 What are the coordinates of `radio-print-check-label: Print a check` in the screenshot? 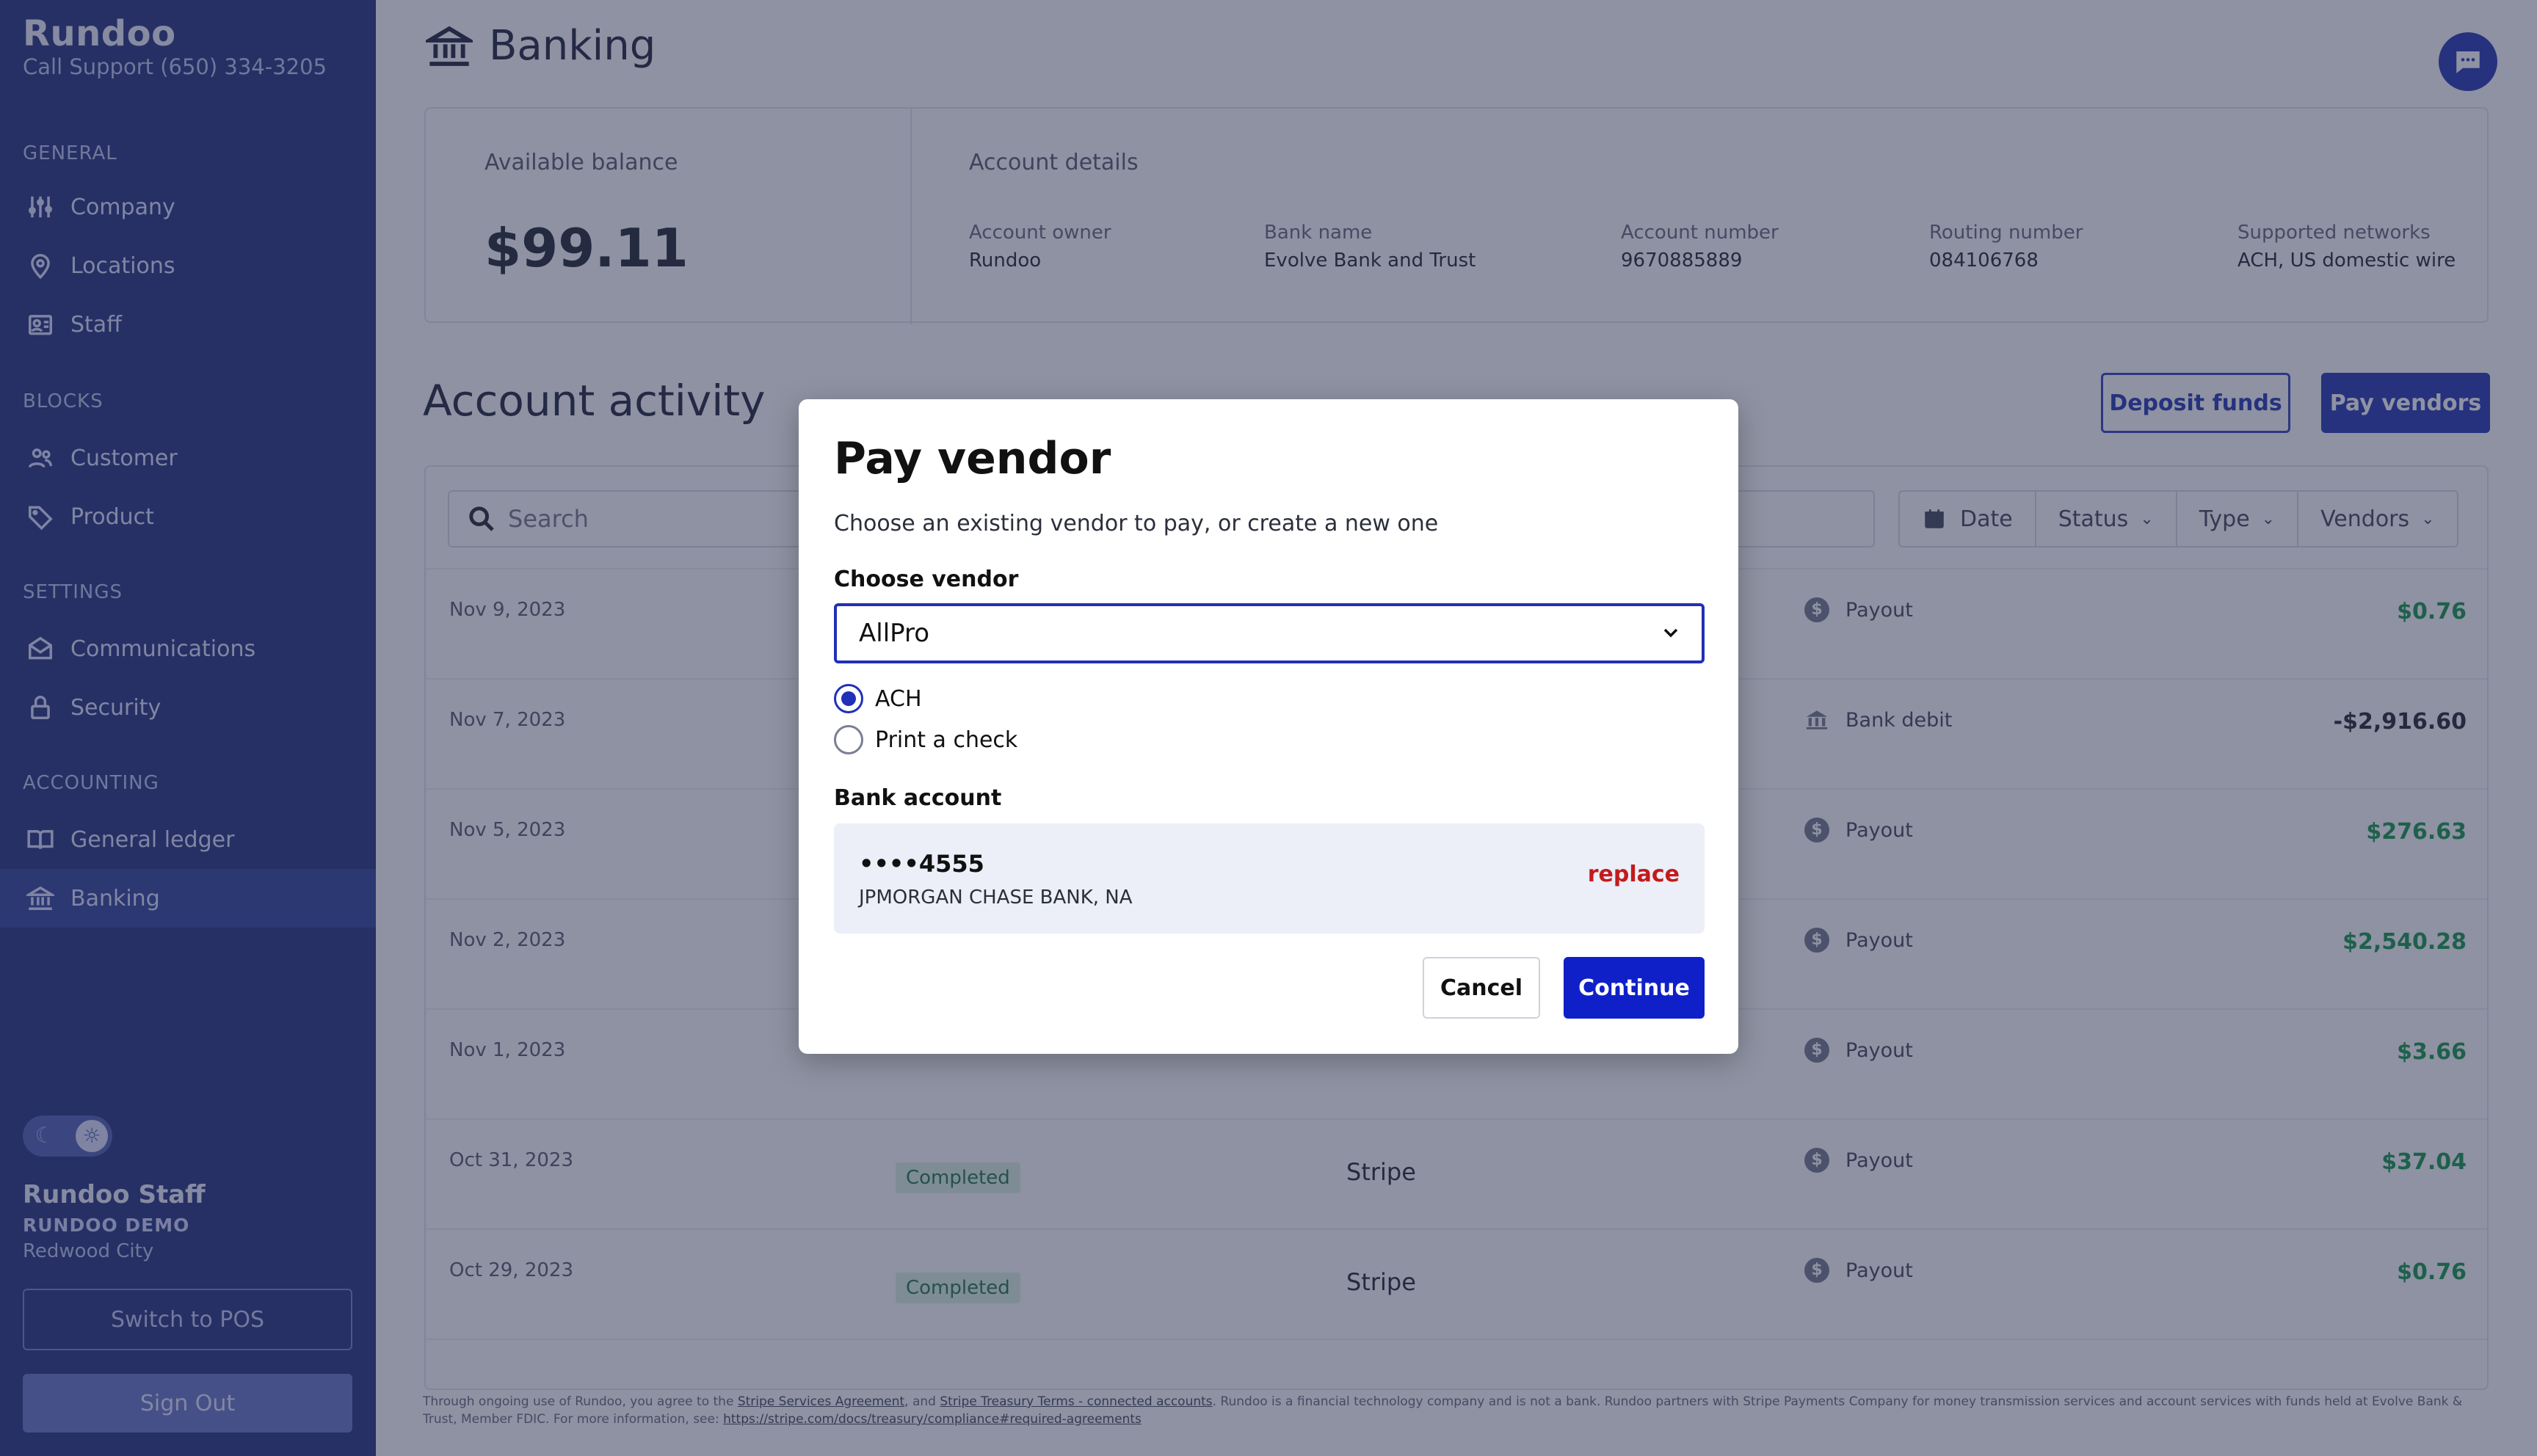 It's located at (946, 740).